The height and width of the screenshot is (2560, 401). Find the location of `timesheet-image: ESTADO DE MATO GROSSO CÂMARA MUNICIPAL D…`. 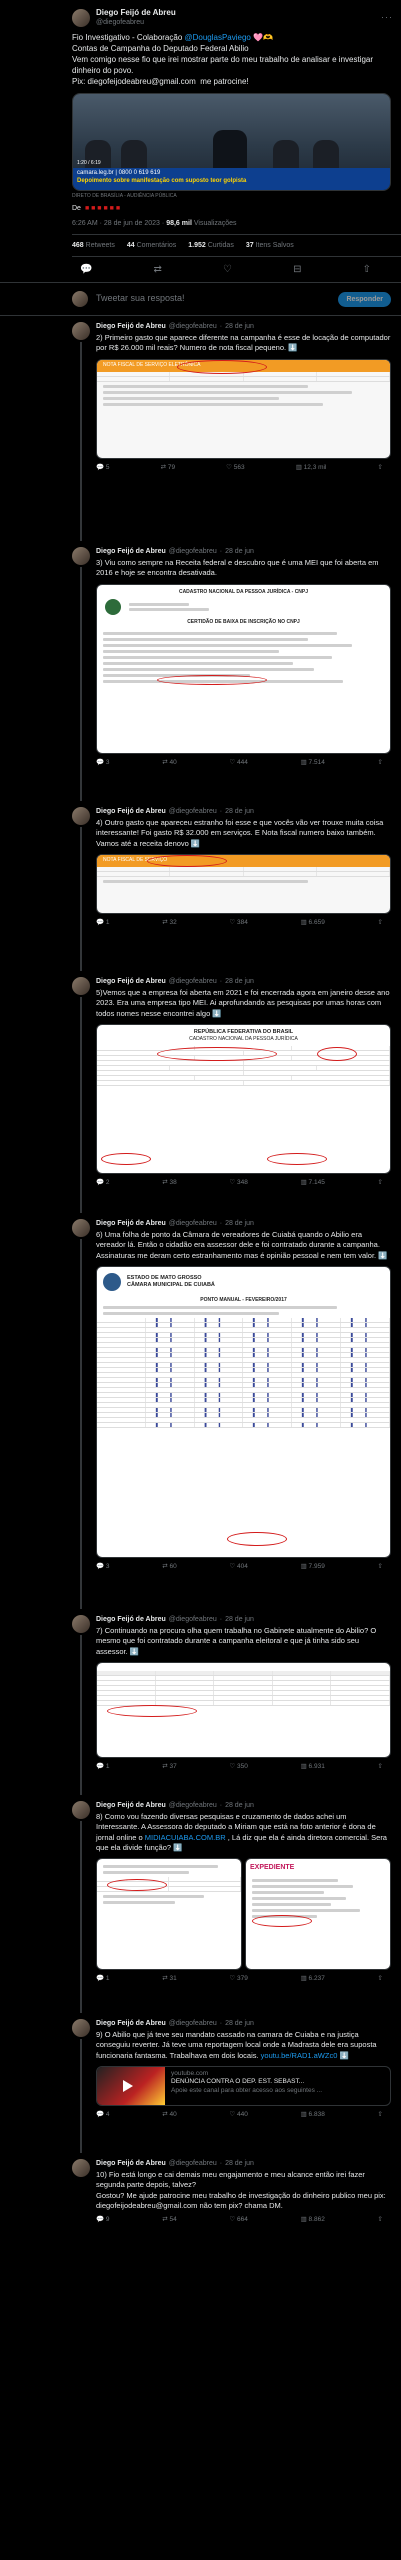

timesheet-image: ESTADO DE MATO GROSSO CÂMARA MUNICIPAL D… is located at coordinates (243, 1411).